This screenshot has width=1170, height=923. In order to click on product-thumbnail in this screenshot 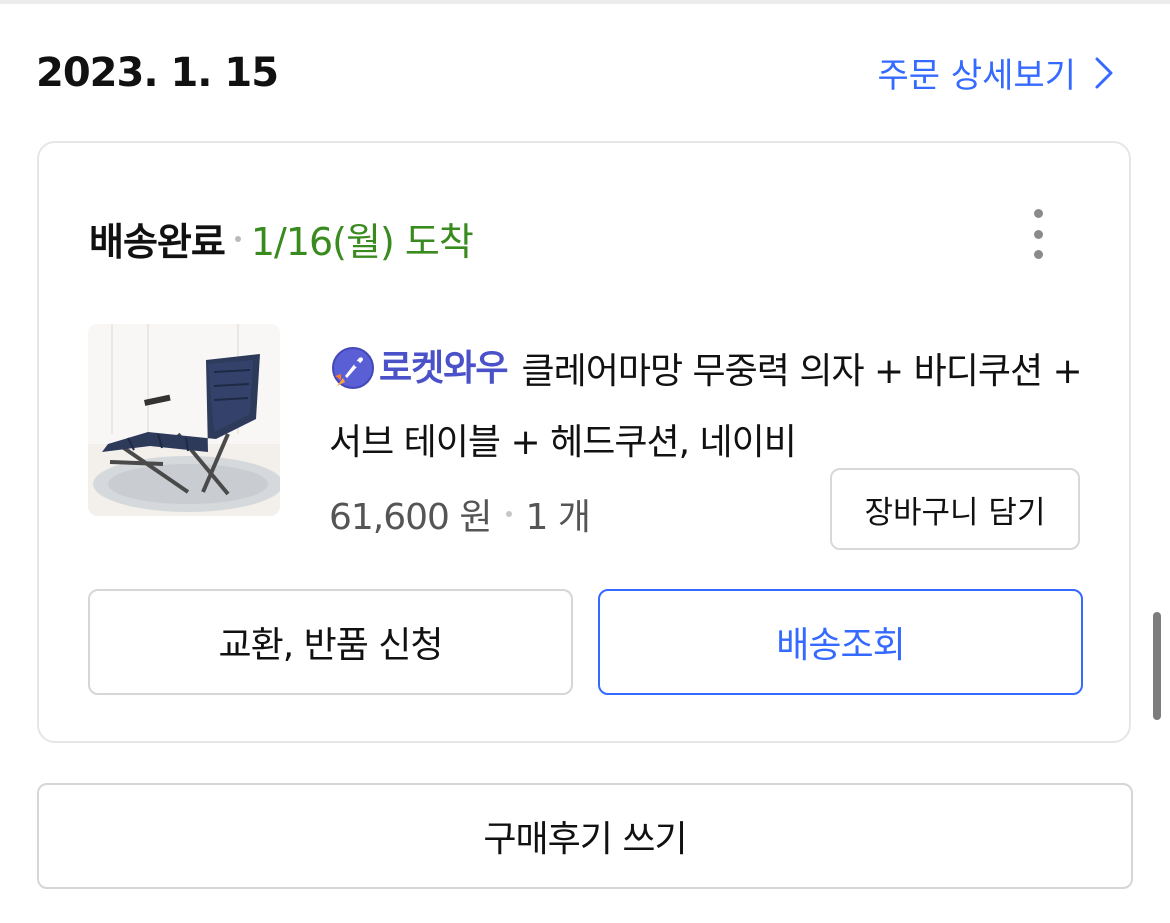, I will do `click(184, 420)`.